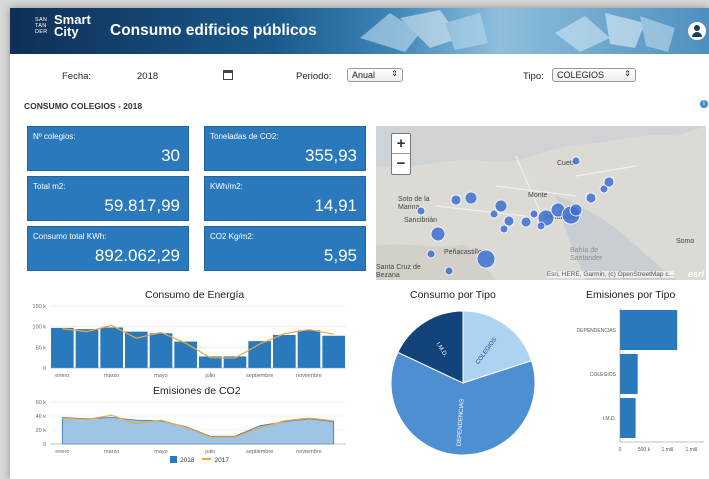 This screenshot has height=479, width=709. What do you see at coordinates (83, 106) in the screenshot?
I see `section-title: CONSUMO COLEGIOS - 2018` at bounding box center [83, 106].